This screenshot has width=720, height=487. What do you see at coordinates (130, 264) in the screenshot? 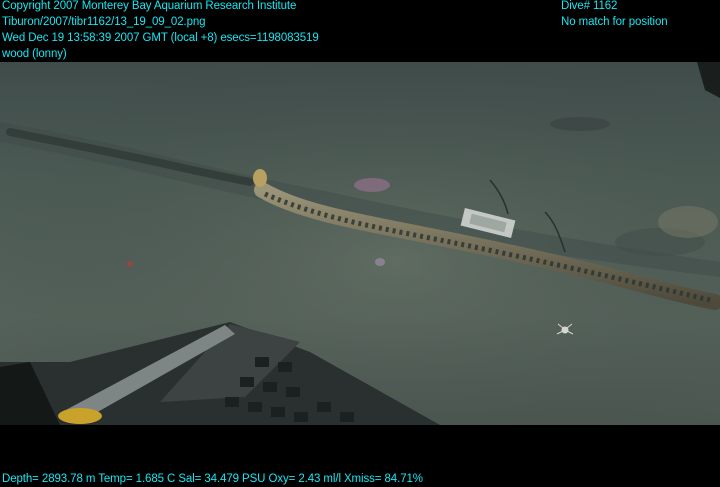
I see `red-organism` at bounding box center [130, 264].